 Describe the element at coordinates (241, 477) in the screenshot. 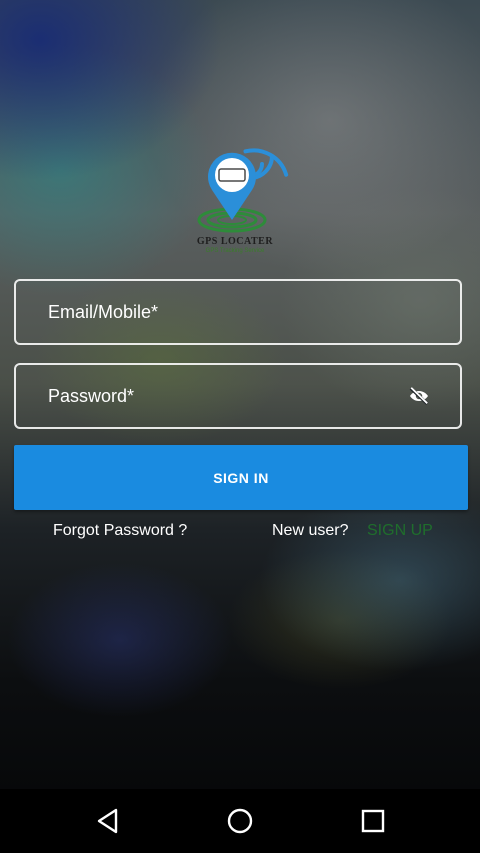

I see `sign-in-button: SIGN IN` at that location.